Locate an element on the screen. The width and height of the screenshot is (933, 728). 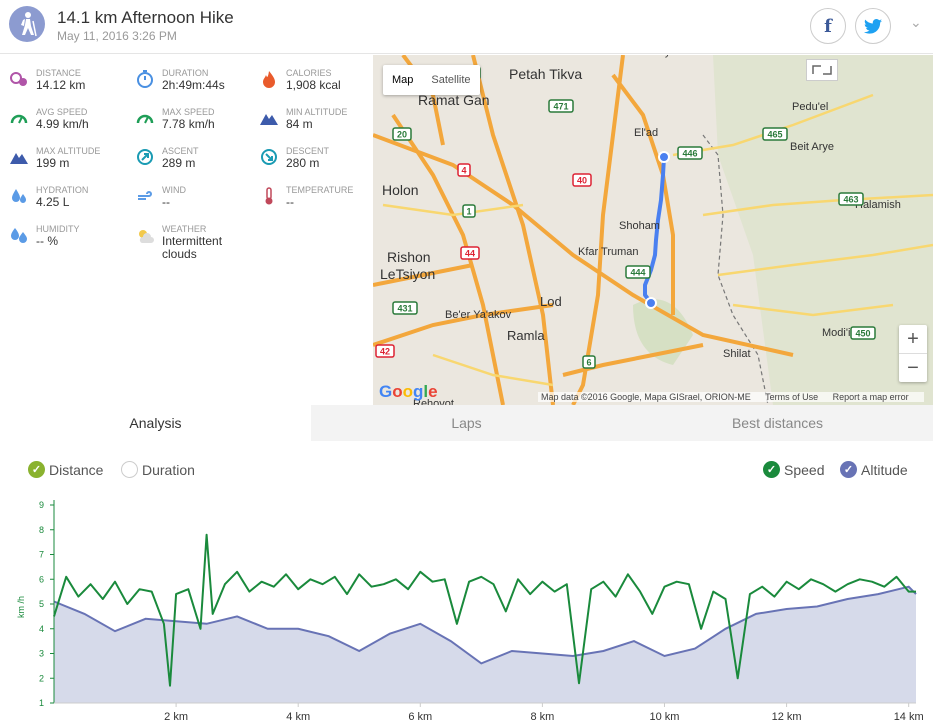
road-number: 42 is located at coordinates (385, 352).